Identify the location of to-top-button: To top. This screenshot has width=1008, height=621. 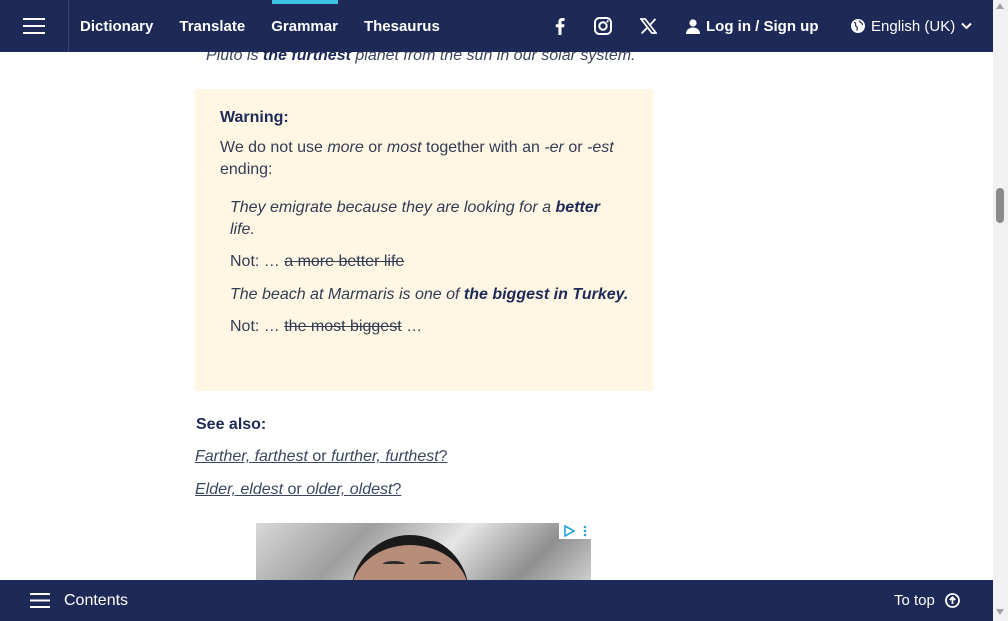
(927, 600).